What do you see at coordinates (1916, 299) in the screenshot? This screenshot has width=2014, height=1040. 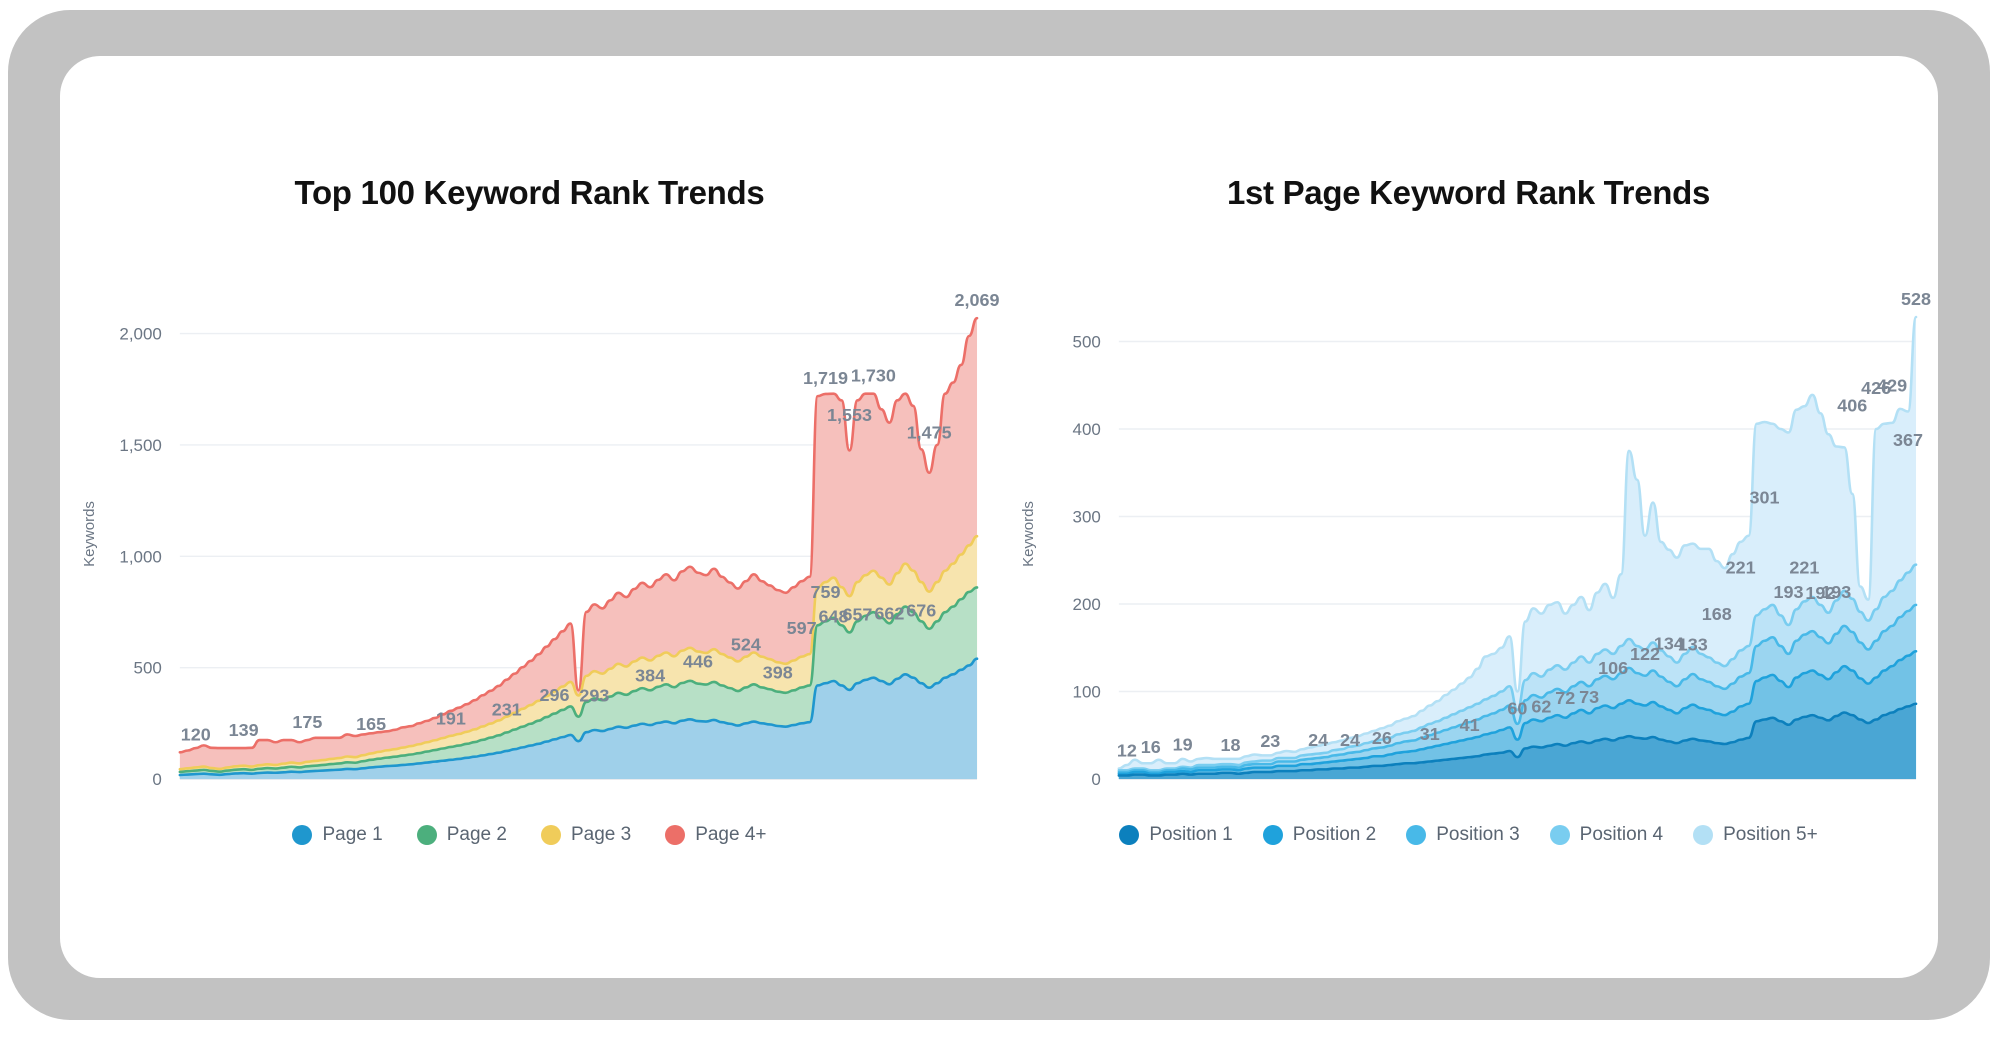 I see `data-point-label: 528` at bounding box center [1916, 299].